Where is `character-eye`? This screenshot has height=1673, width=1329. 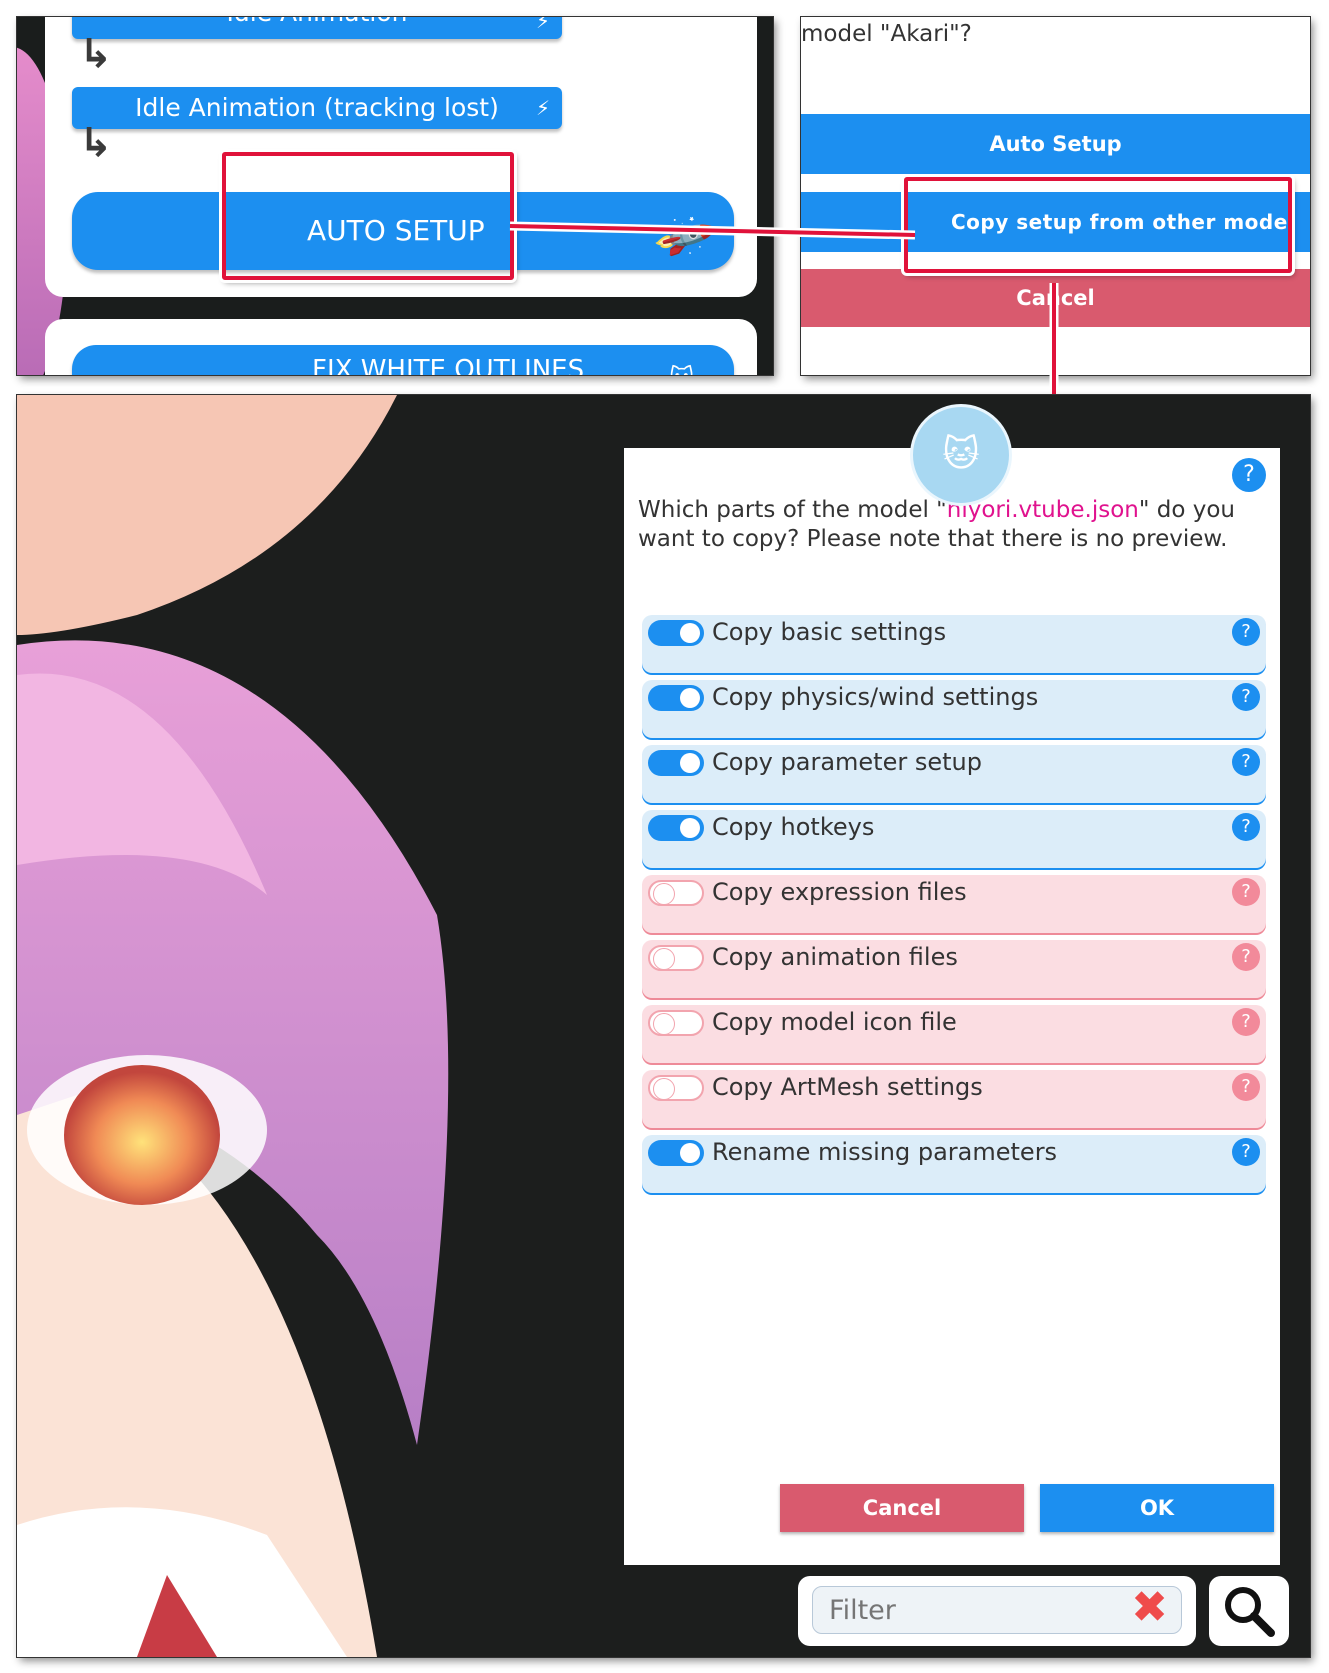 character-eye is located at coordinates (142, 1135).